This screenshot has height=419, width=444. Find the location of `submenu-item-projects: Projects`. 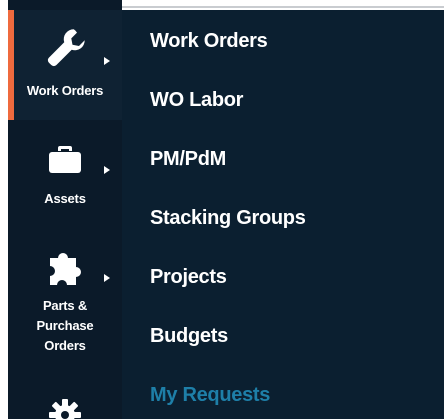

submenu-item-projects: Projects is located at coordinates (188, 277).